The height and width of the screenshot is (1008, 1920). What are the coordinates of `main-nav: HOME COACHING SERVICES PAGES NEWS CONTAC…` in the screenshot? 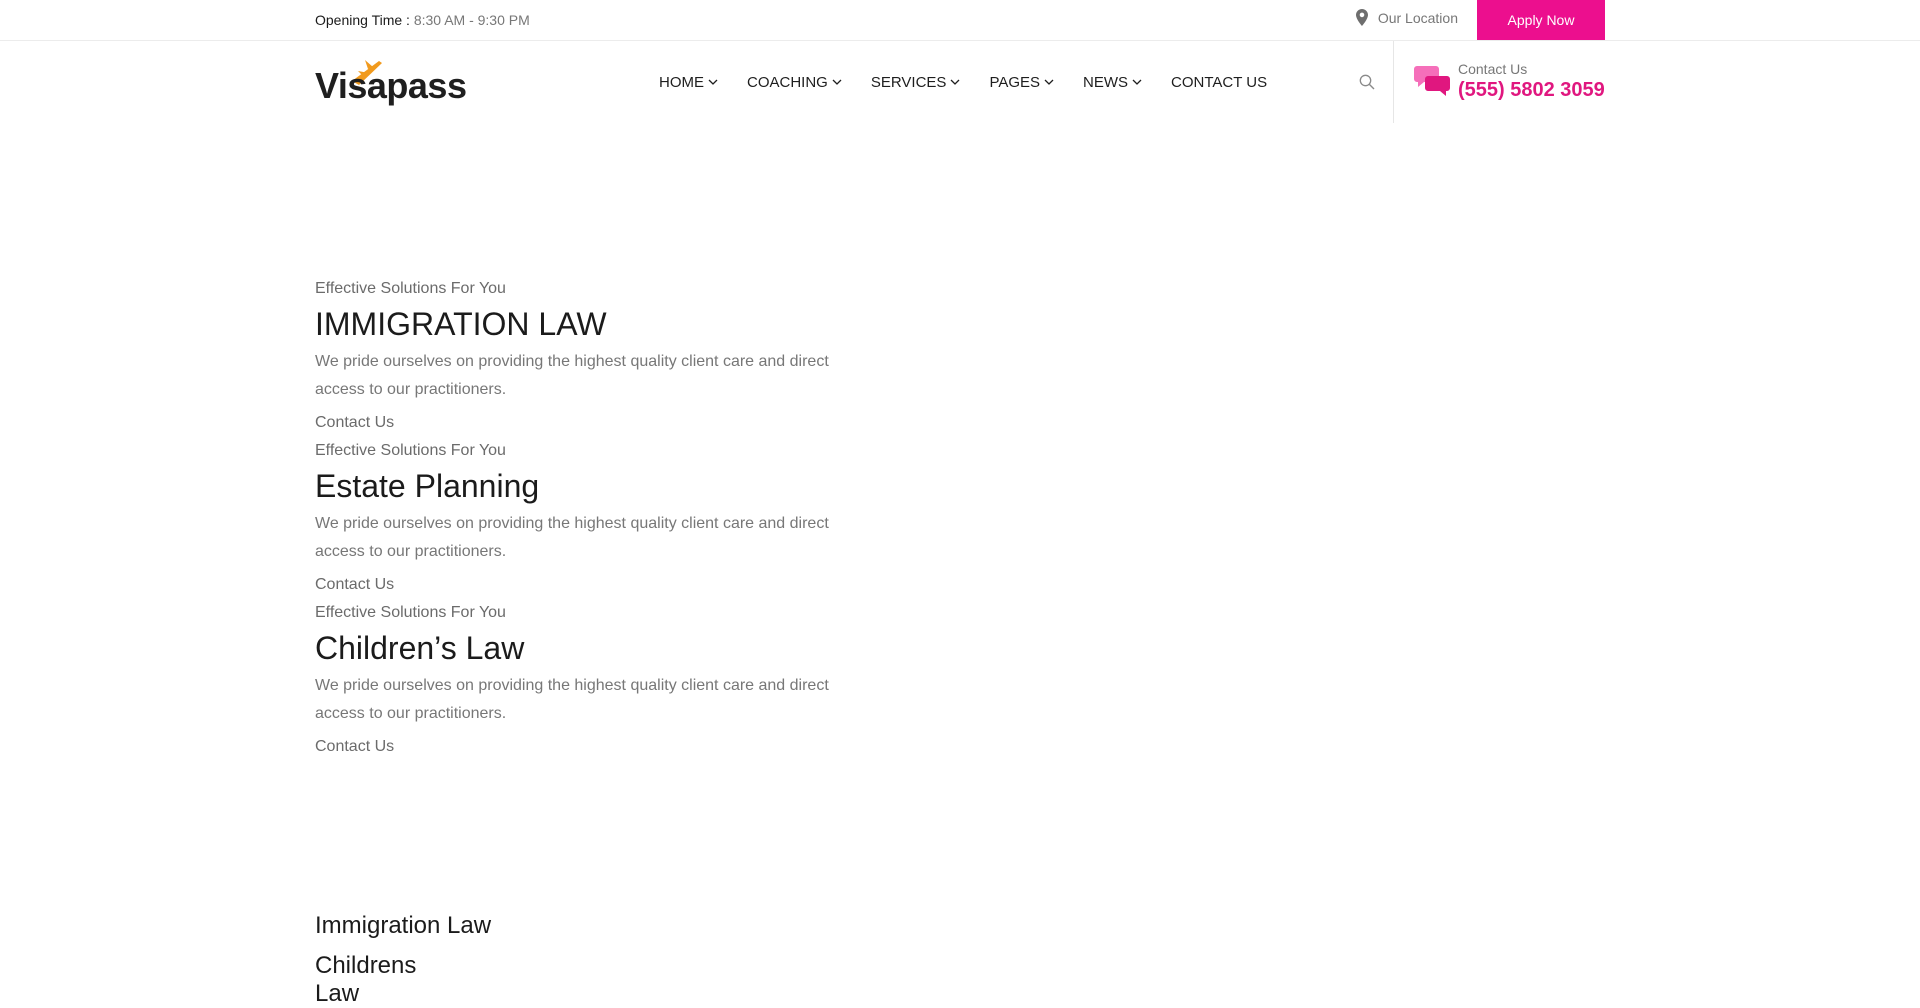 It's located at (963, 82).